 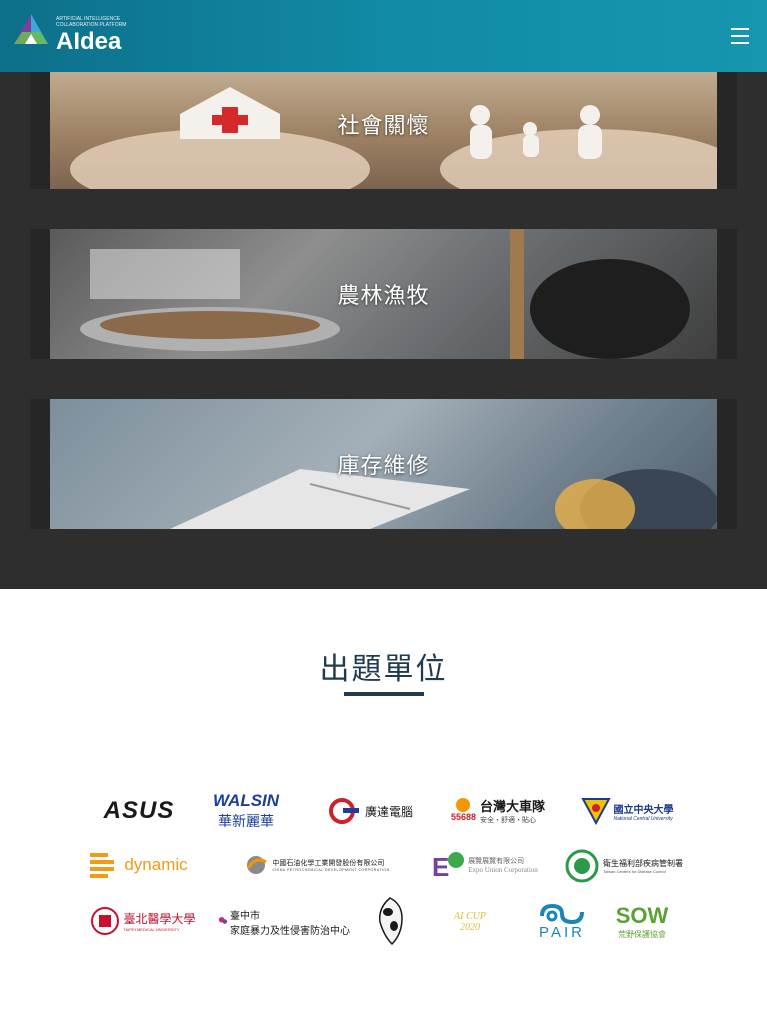 What do you see at coordinates (470, 916) in the screenshot?
I see `sponsor-text: AI CUP` at bounding box center [470, 916].